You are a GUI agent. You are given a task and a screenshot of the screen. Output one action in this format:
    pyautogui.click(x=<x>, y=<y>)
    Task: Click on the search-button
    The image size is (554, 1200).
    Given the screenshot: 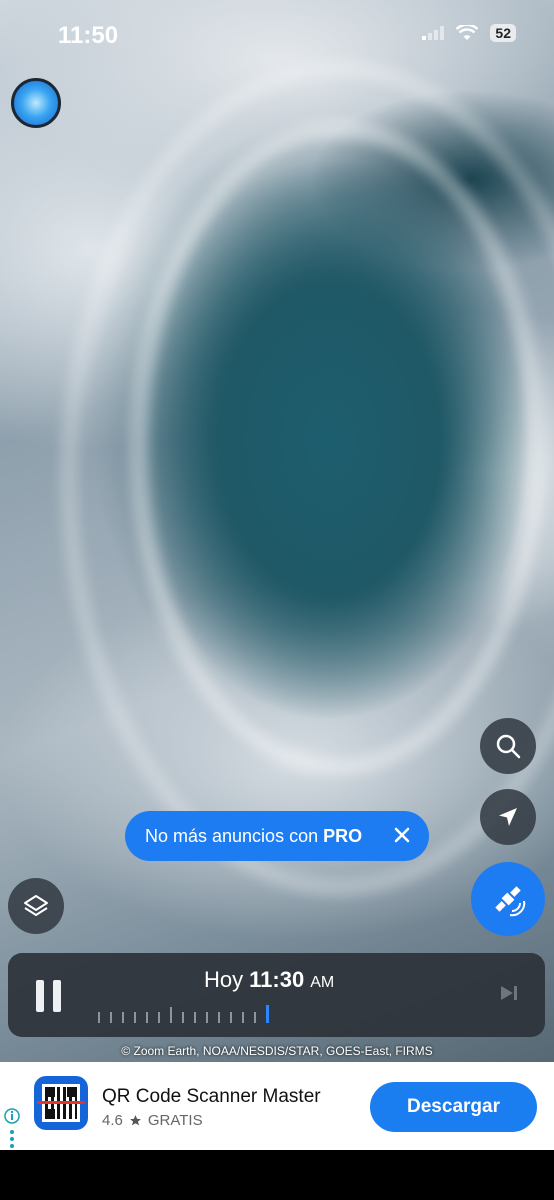 What is the action you would take?
    pyautogui.click(x=508, y=746)
    